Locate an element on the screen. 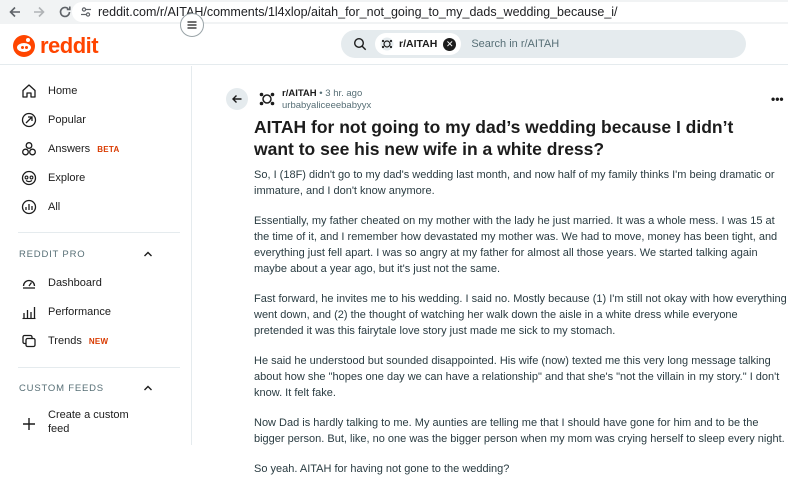  site-info-icon is located at coordinates (86, 12).